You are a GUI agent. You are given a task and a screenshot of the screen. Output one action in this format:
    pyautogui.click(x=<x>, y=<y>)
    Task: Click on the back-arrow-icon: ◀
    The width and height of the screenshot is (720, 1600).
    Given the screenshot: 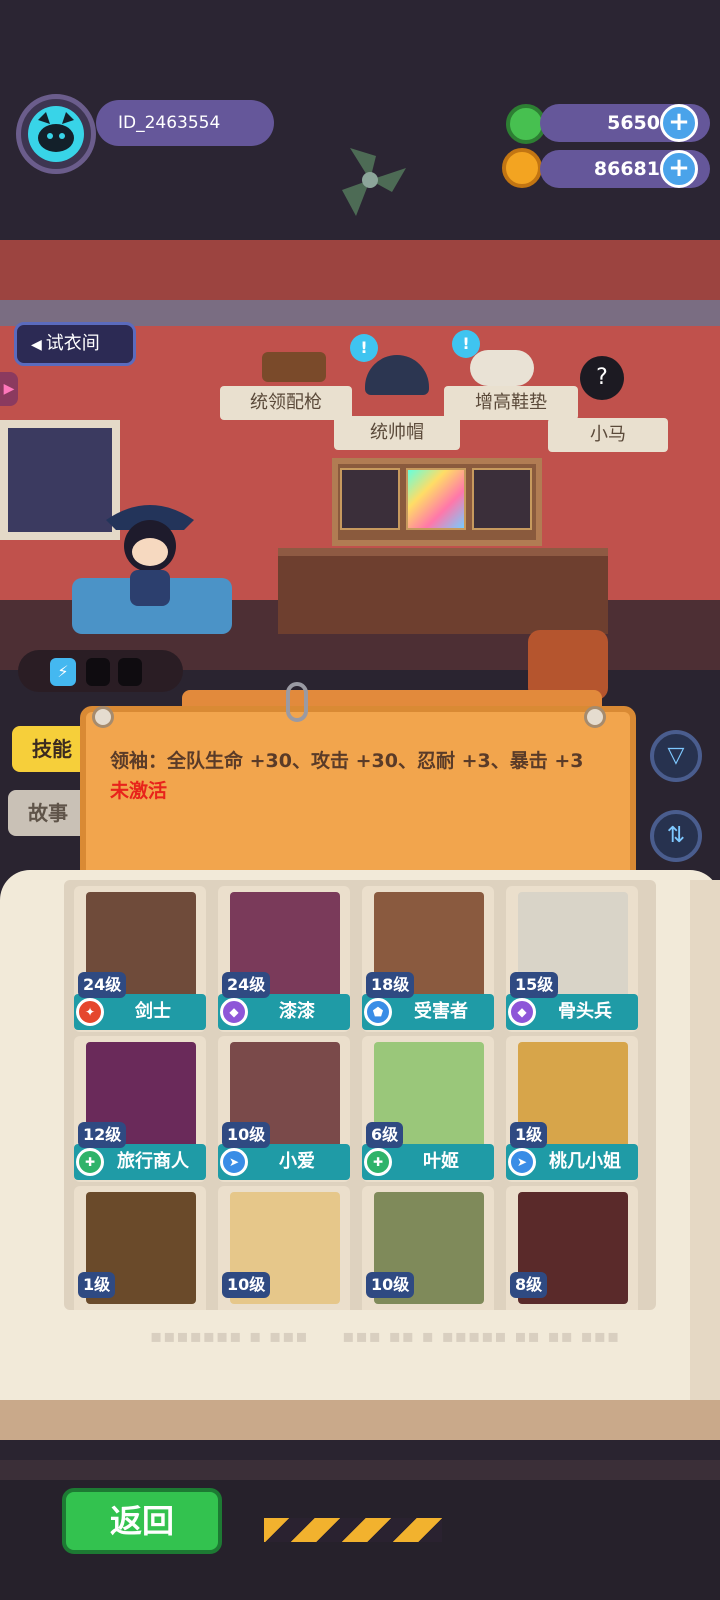 What is the action you would take?
    pyautogui.click(x=36, y=345)
    